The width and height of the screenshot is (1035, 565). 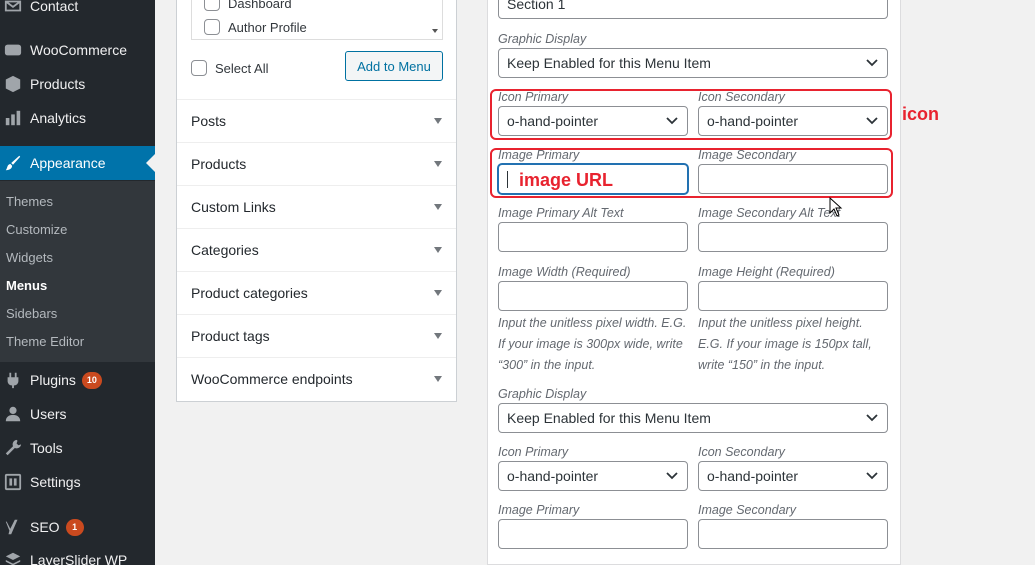 What do you see at coordinates (533, 452) in the screenshot?
I see `icon-primary-label-2: Icon Primary` at bounding box center [533, 452].